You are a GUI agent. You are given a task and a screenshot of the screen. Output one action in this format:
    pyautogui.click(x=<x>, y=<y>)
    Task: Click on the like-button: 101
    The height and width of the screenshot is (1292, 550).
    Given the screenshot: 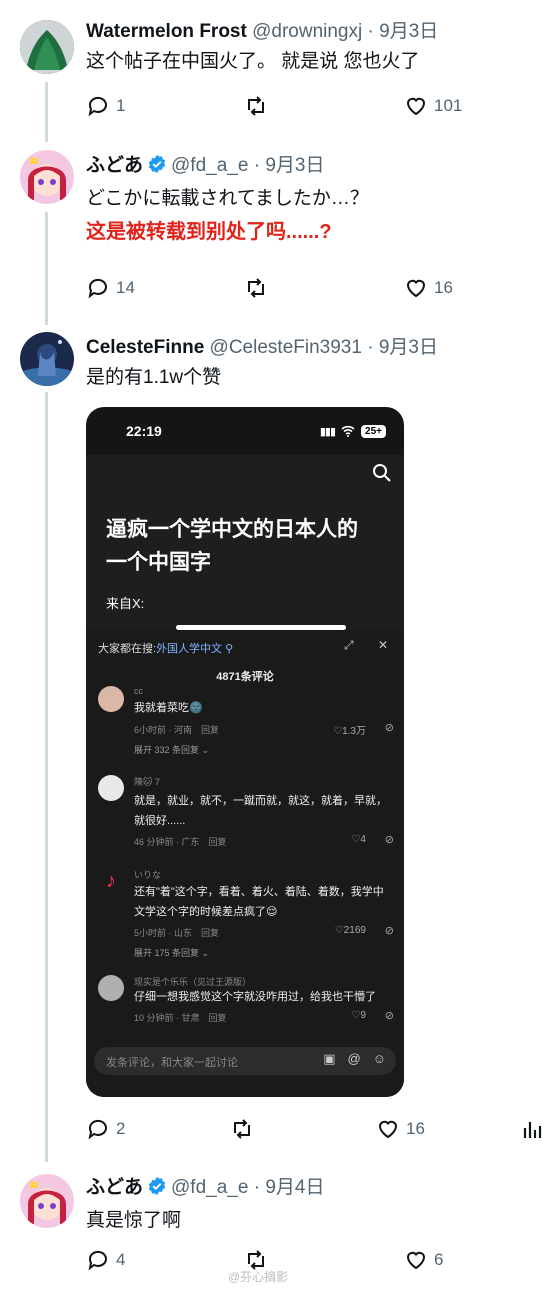 What is the action you would take?
    pyautogui.click(x=433, y=106)
    